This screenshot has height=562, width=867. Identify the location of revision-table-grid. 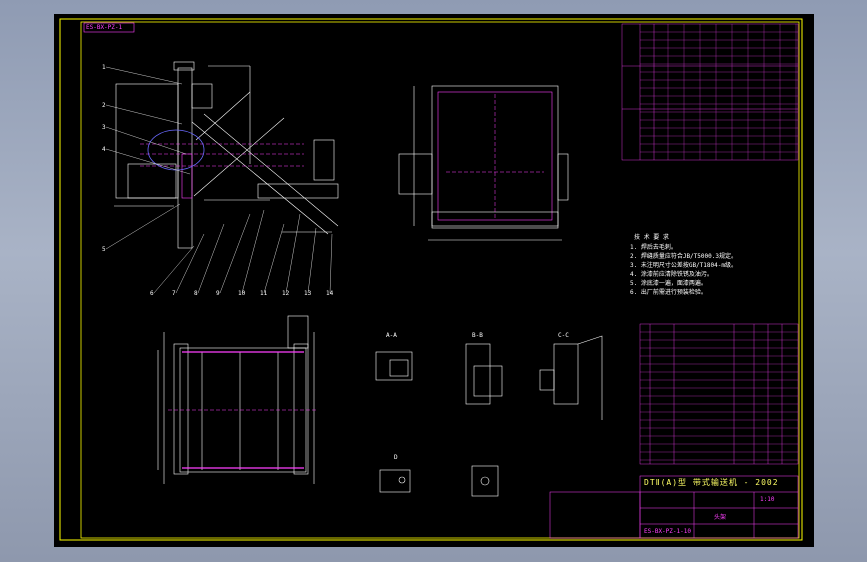
(719, 92).